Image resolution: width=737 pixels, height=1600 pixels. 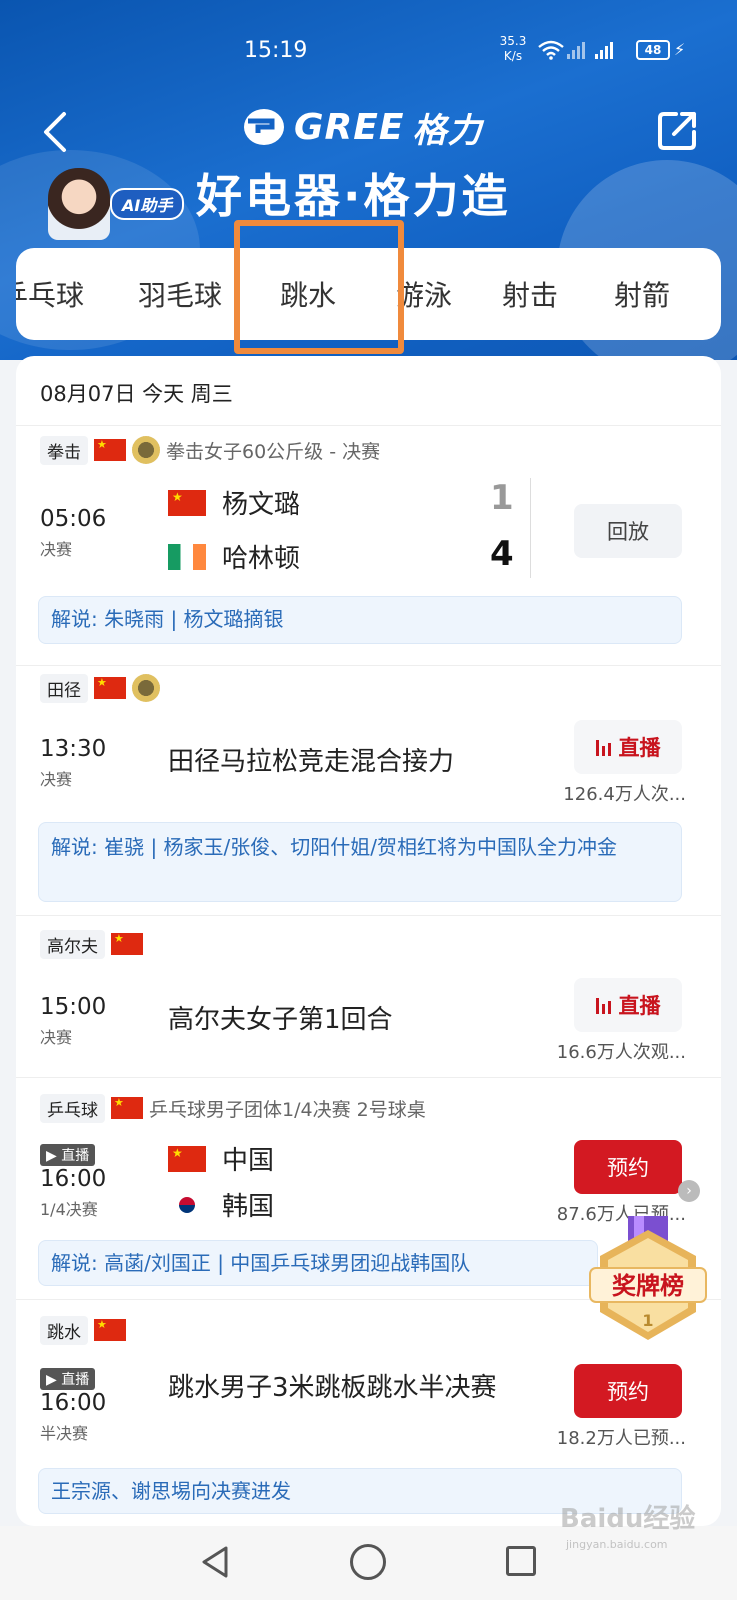 I want to click on medal-badge-rank: 1, so click(x=647, y=1320).